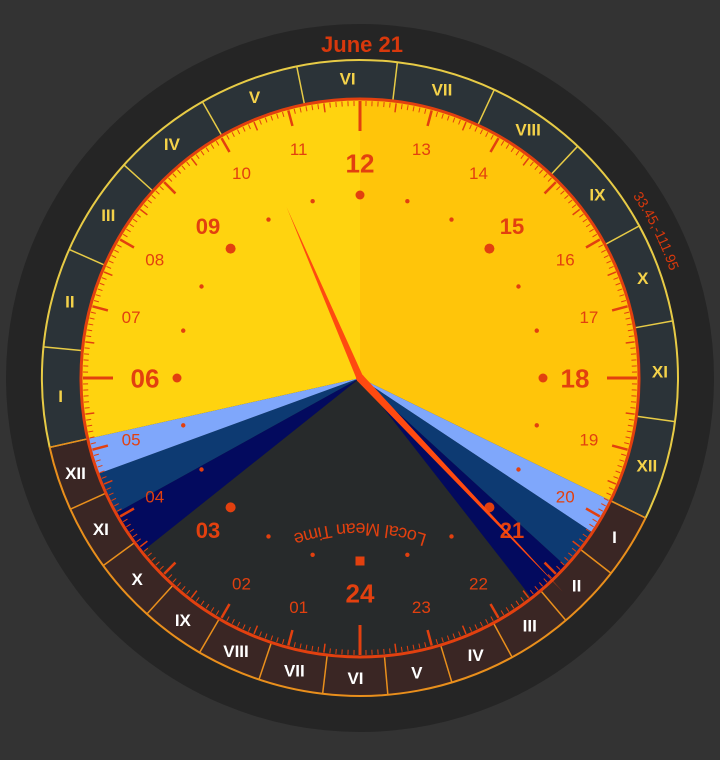  What do you see at coordinates (131, 317) in the screenshot?
I see `hour-numeral: 07` at bounding box center [131, 317].